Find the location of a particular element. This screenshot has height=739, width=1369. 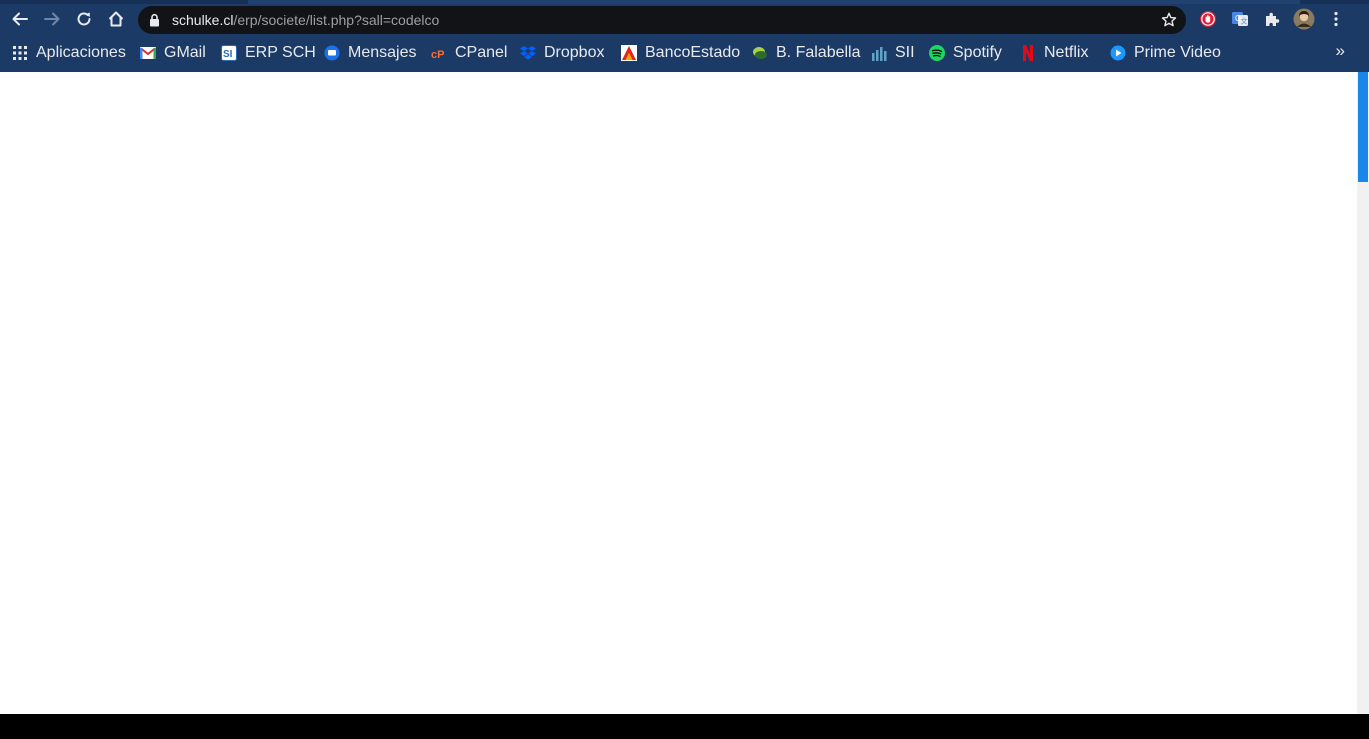

bookmark-label: GMail is located at coordinates (185, 52).